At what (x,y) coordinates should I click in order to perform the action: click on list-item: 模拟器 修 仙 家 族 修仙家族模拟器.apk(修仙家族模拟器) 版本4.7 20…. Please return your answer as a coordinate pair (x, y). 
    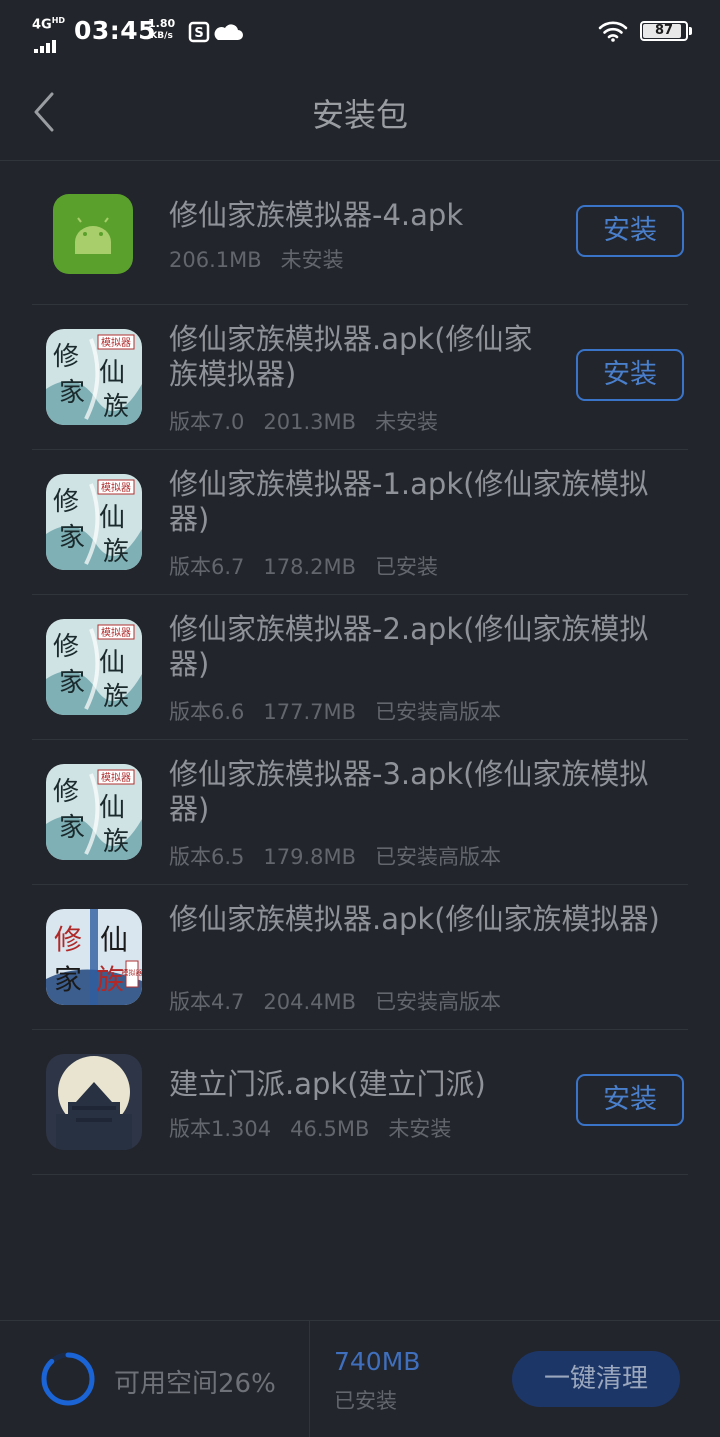
    Looking at the image, I should click on (360, 957).